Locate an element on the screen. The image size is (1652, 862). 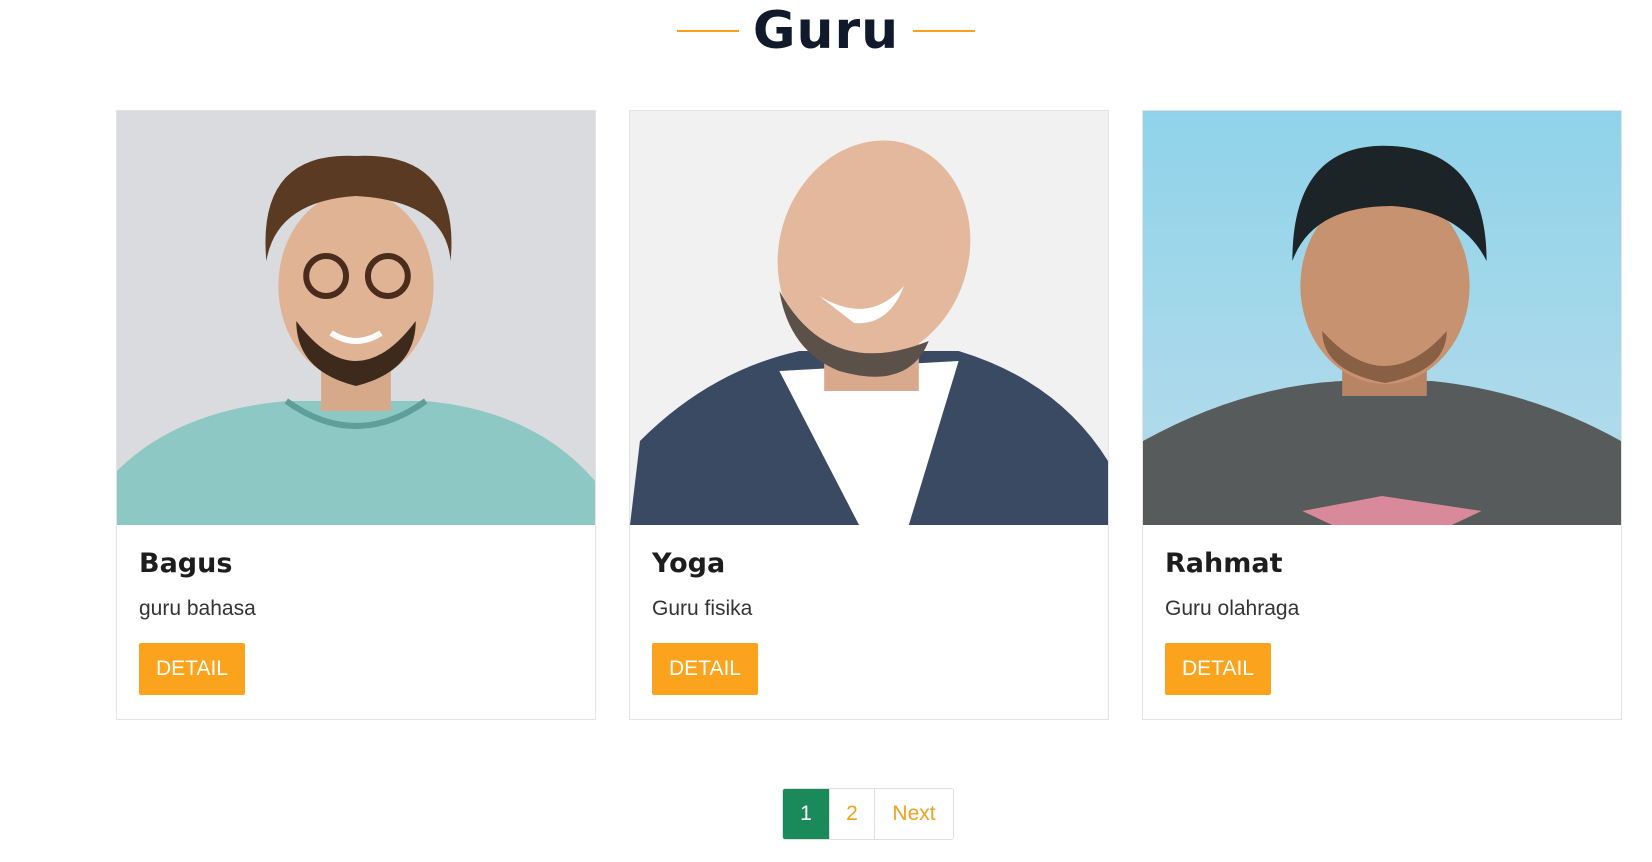
teacher-name: Yoga is located at coordinates (689, 563).